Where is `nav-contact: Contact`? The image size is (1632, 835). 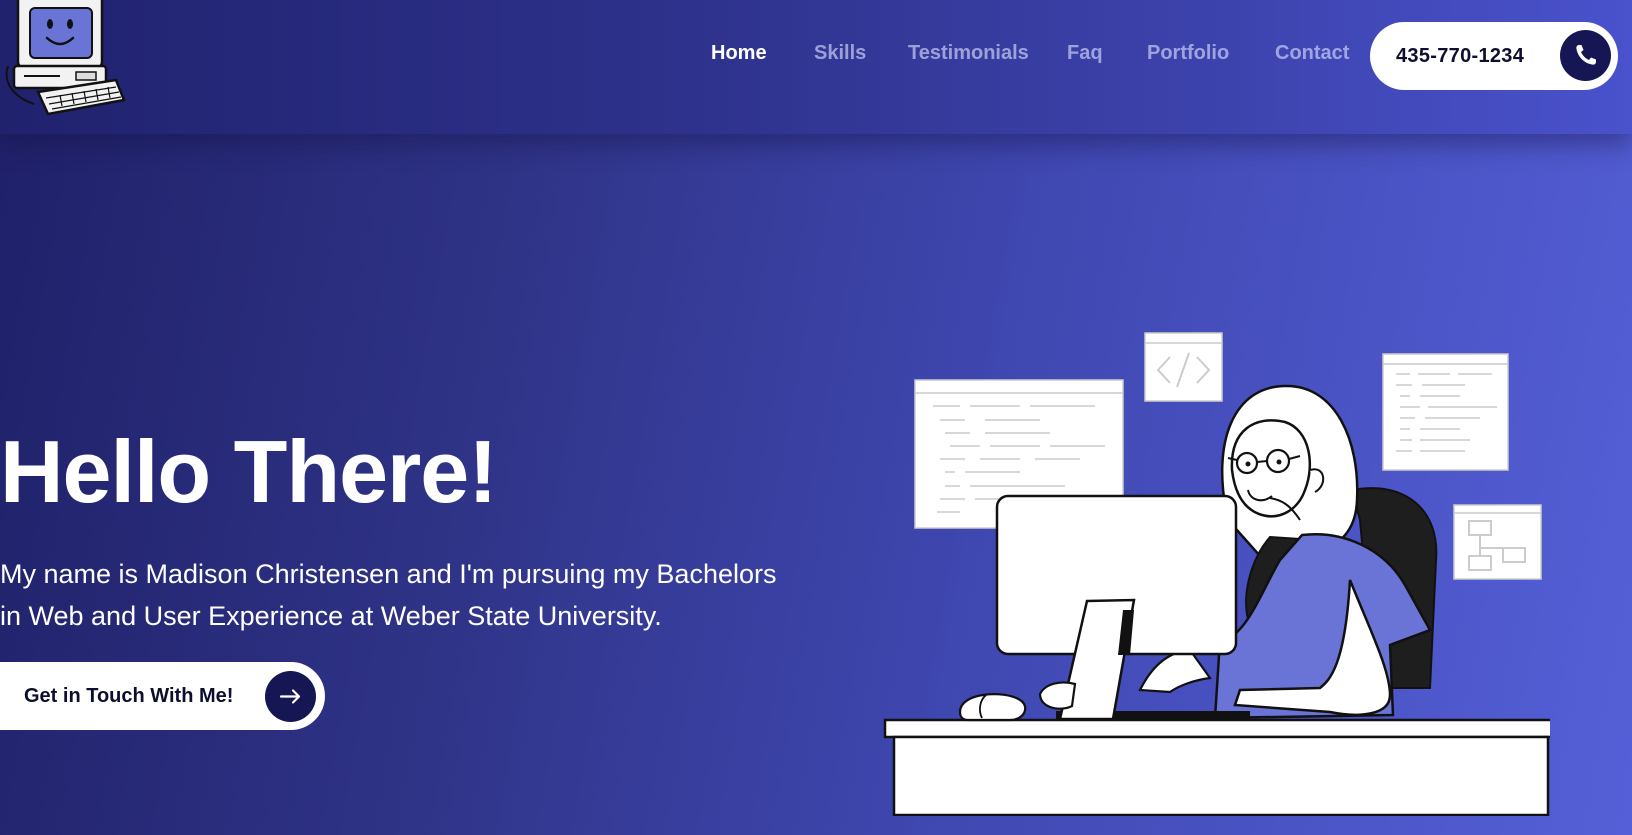
nav-contact: Contact is located at coordinates (1312, 53).